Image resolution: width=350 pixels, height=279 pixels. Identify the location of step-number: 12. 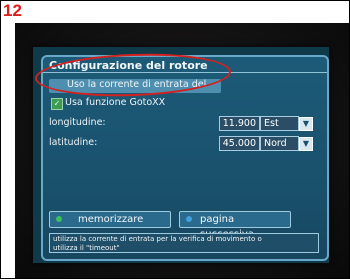
(12, 10).